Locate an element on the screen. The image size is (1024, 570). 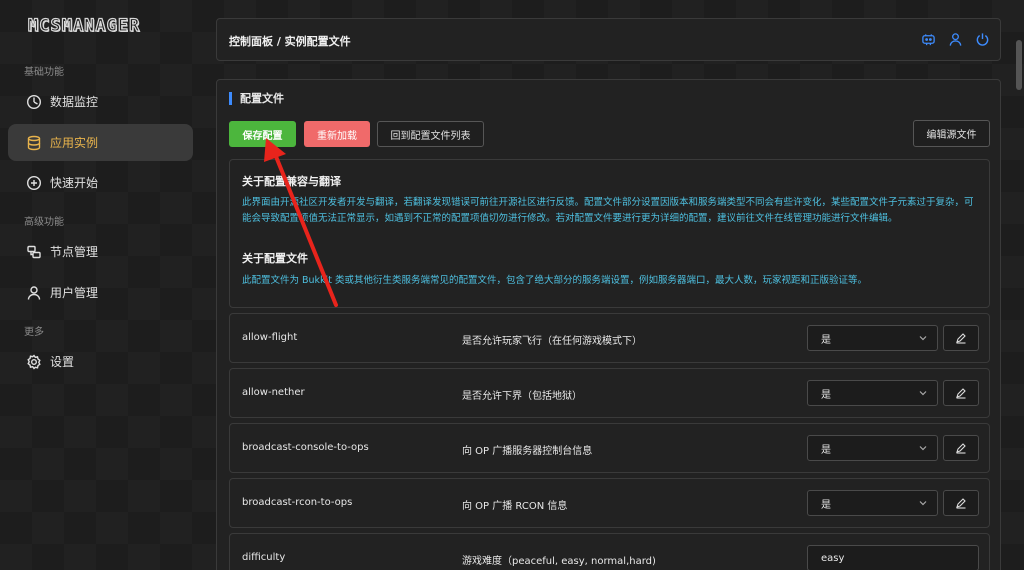
sidebar-item-users: 用户管理 is located at coordinates (100, 292).